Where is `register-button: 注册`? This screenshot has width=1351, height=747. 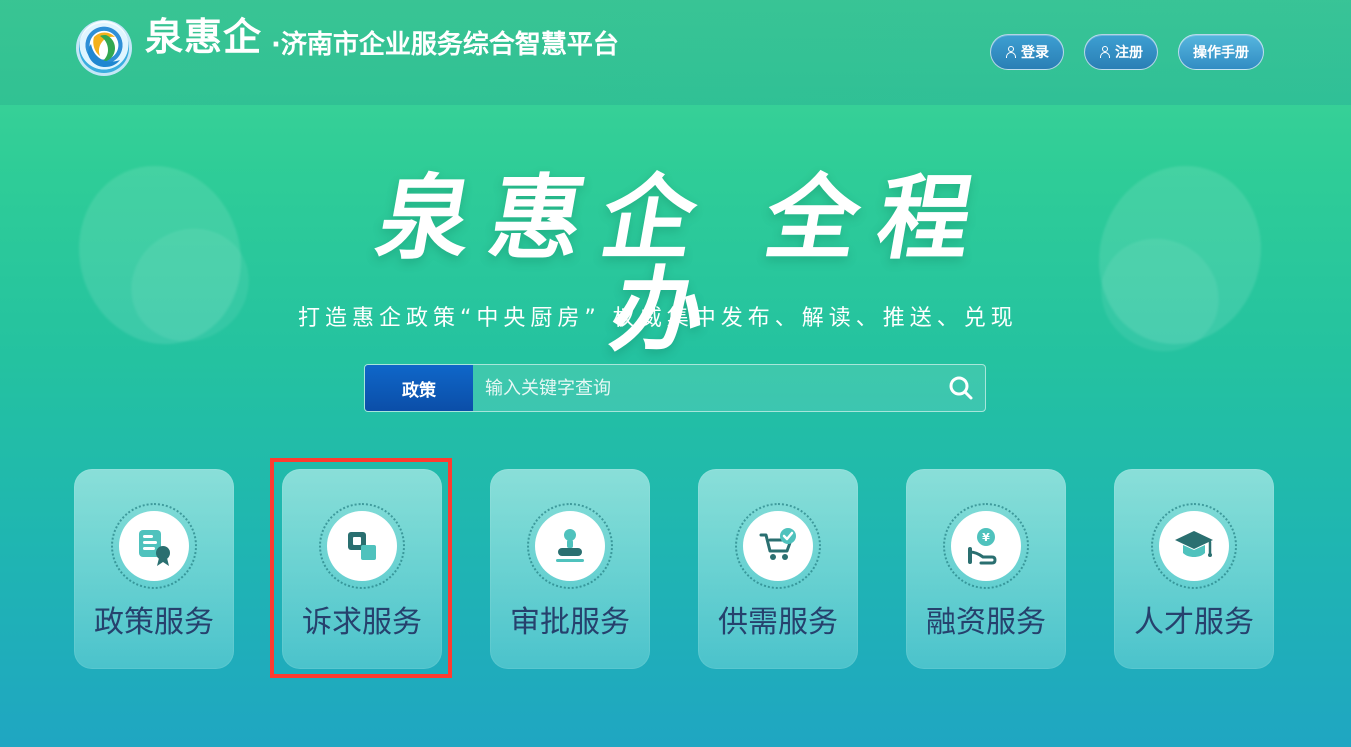
register-button: 注册 is located at coordinates (1121, 52).